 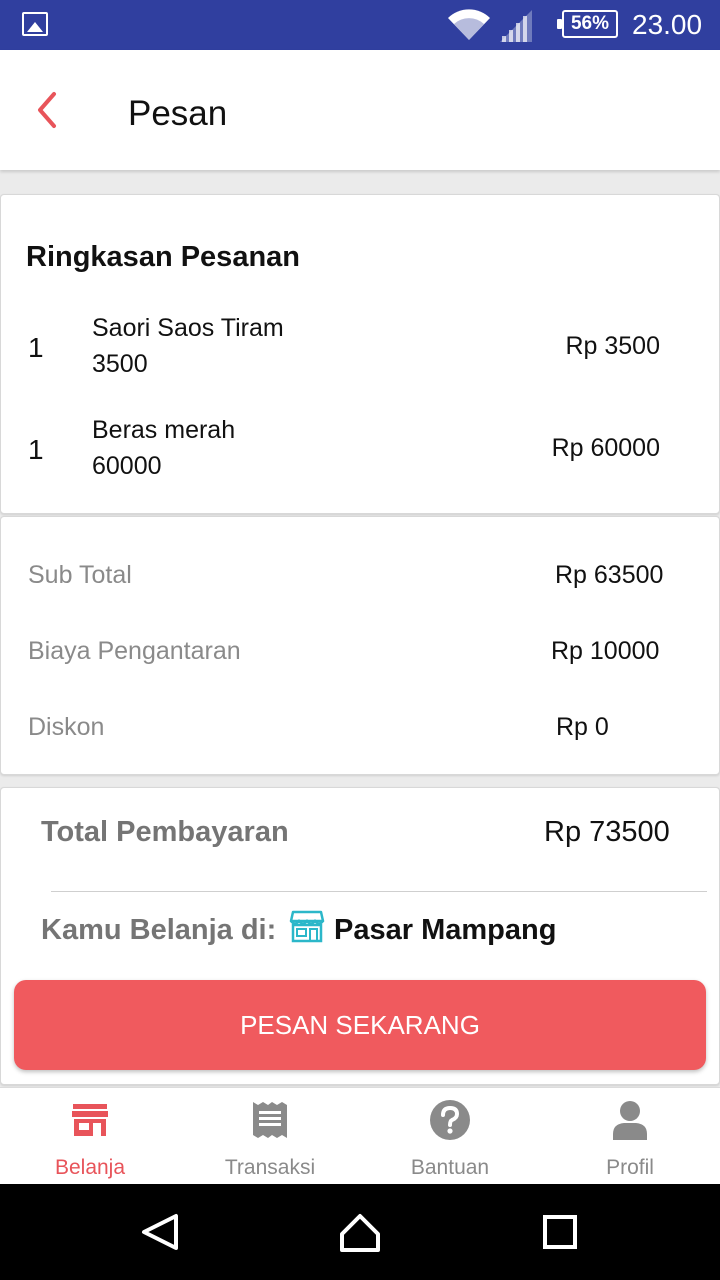 I want to click on home-icon, so click(x=360, y=1232).